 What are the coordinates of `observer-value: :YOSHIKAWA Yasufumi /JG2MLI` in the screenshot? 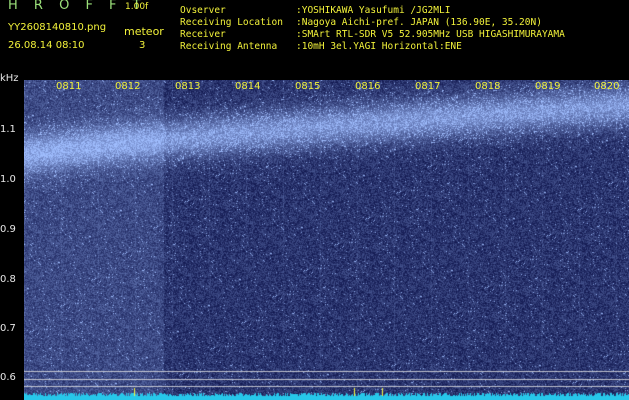 It's located at (373, 10).